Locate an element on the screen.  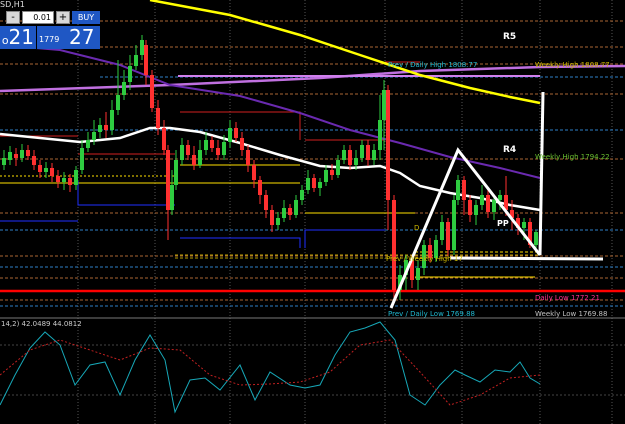
buy-price-big: 27 is located at coordinates (82, 37).